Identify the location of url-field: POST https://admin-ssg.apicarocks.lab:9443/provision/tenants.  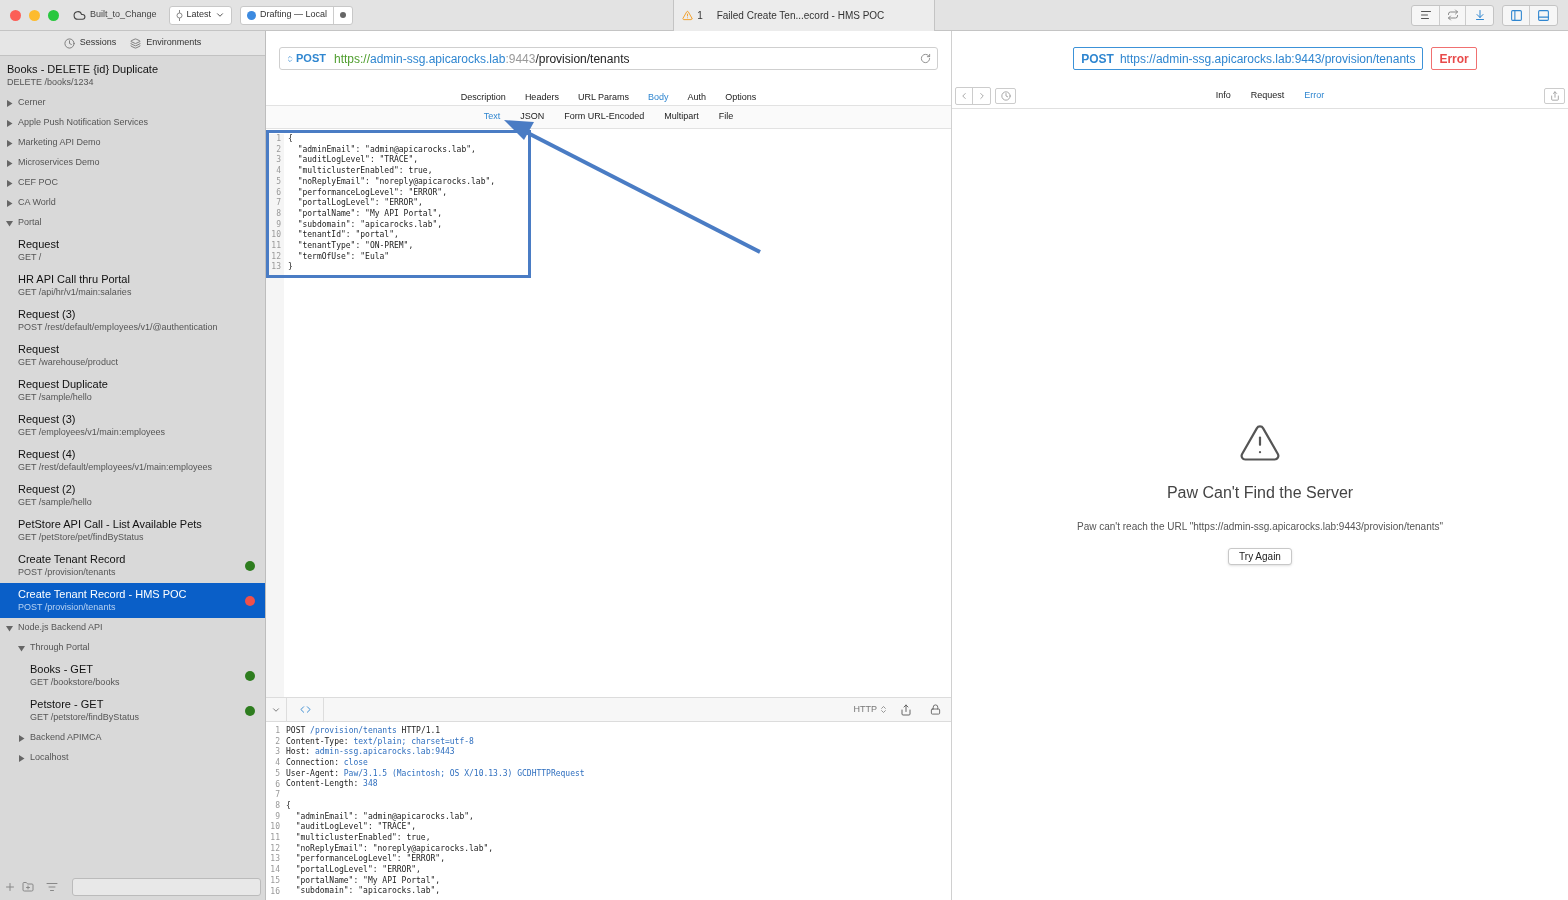
(608, 58).